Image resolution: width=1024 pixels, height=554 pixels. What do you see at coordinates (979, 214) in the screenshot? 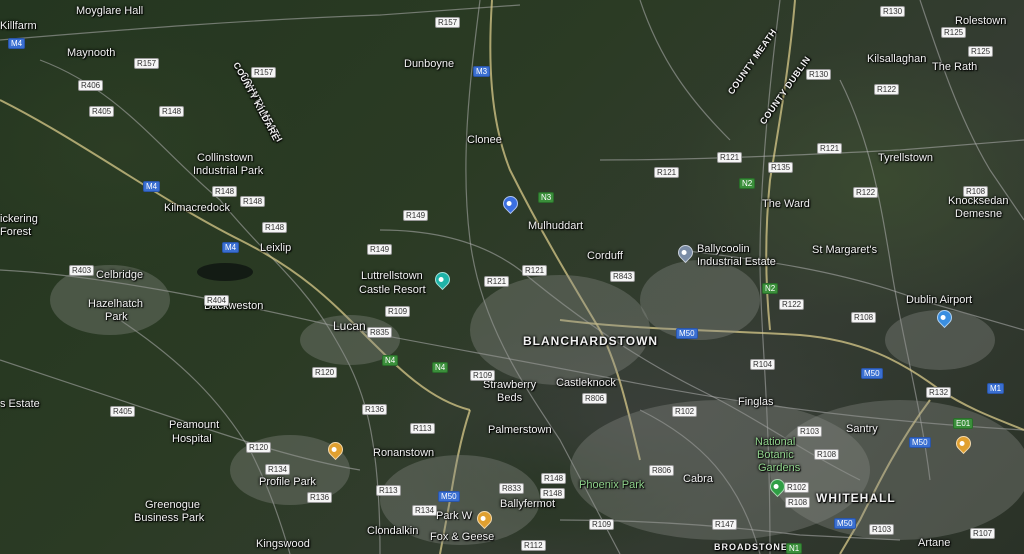
I see `place-label: Demesne` at bounding box center [979, 214].